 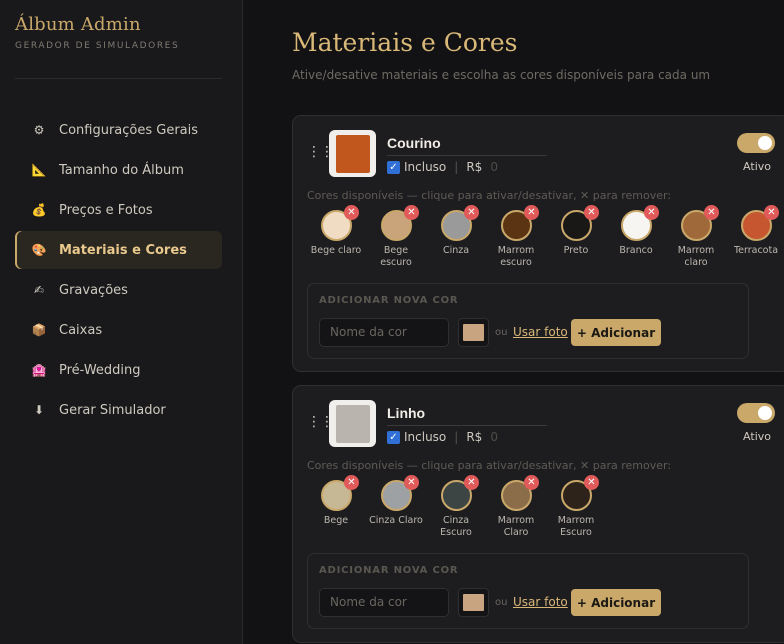 I want to click on color-swatch: ✕ Marrom Escuro, so click(x=576, y=507).